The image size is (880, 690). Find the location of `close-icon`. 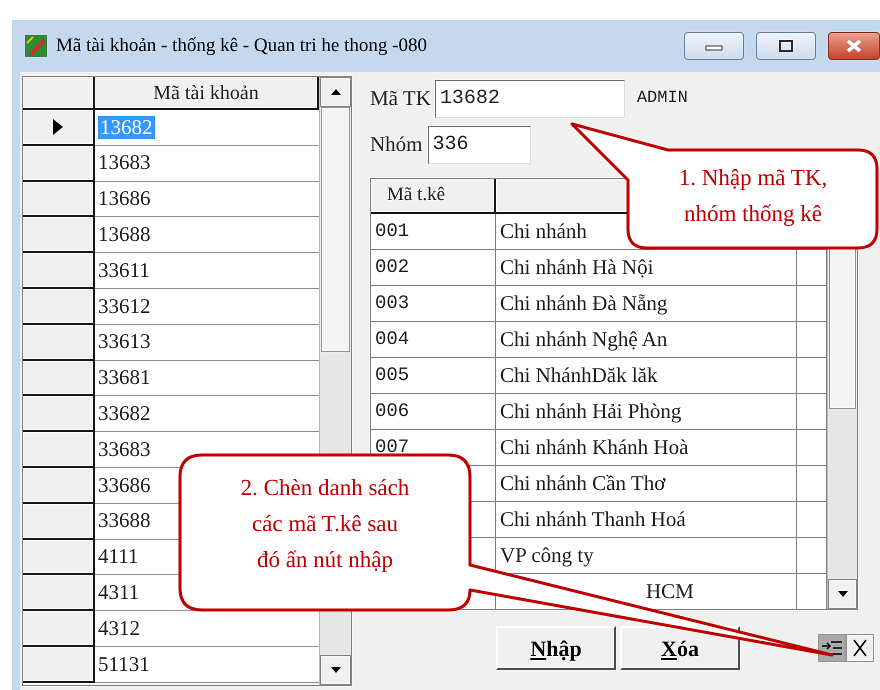

close-icon is located at coordinates (854, 46).